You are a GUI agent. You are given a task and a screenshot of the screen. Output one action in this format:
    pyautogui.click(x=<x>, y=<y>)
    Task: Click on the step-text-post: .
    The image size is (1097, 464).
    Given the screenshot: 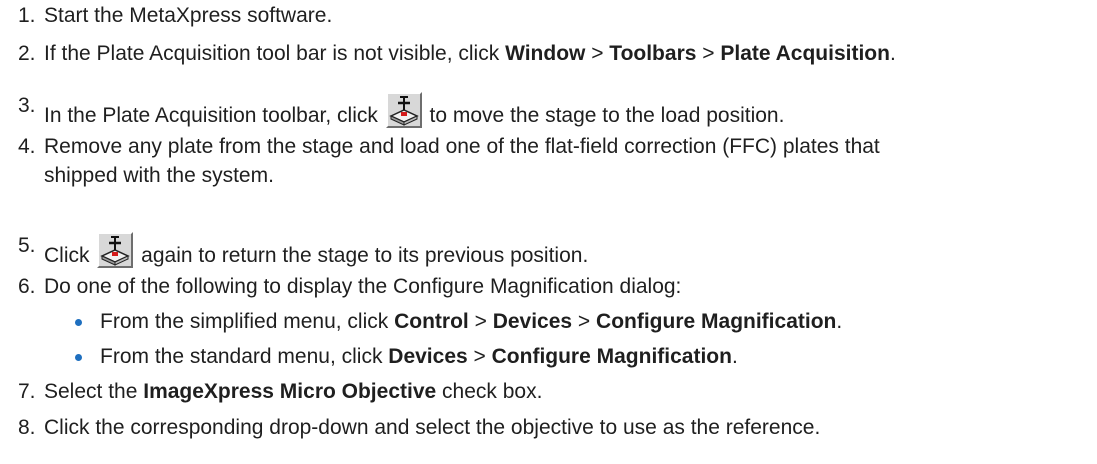 What is the action you would take?
    pyautogui.click(x=892, y=53)
    